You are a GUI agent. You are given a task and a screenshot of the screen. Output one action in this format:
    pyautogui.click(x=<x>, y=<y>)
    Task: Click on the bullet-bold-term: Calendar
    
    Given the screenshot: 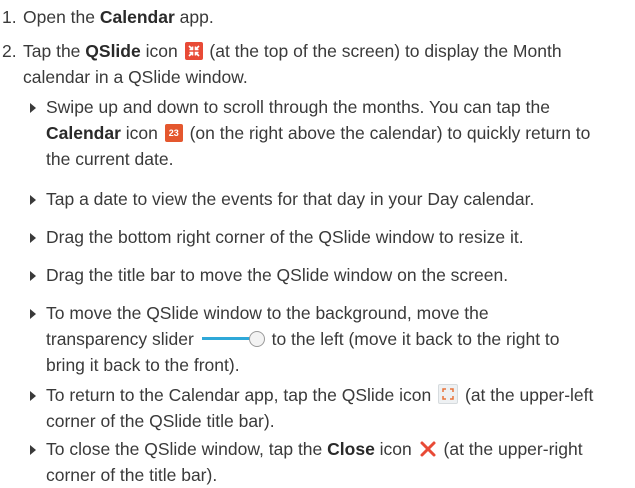 What is the action you would take?
    pyautogui.click(x=83, y=133)
    